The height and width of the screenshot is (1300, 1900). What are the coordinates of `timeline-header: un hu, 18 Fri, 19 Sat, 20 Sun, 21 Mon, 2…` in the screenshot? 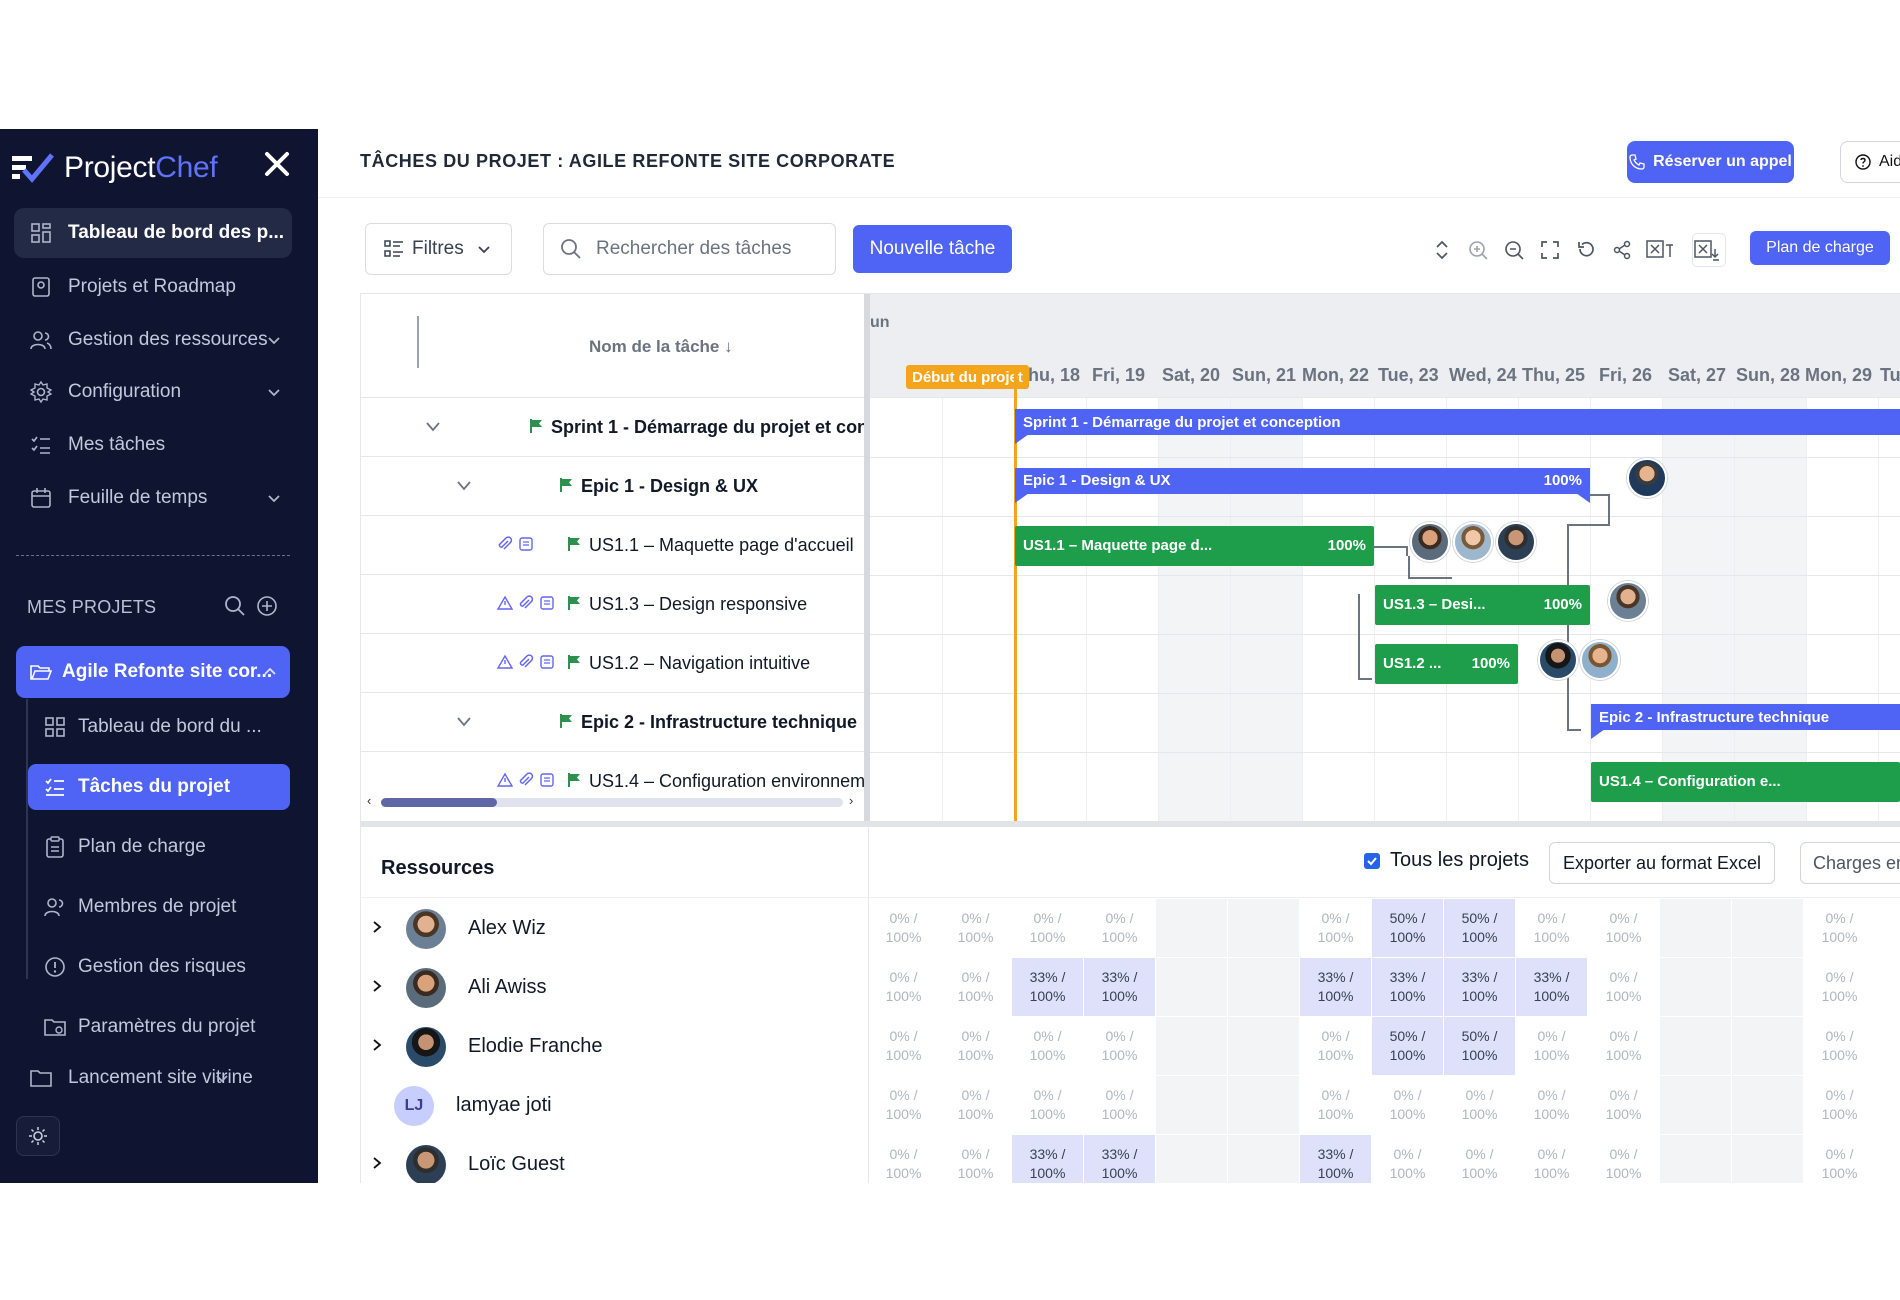 It's located at (1385, 346).